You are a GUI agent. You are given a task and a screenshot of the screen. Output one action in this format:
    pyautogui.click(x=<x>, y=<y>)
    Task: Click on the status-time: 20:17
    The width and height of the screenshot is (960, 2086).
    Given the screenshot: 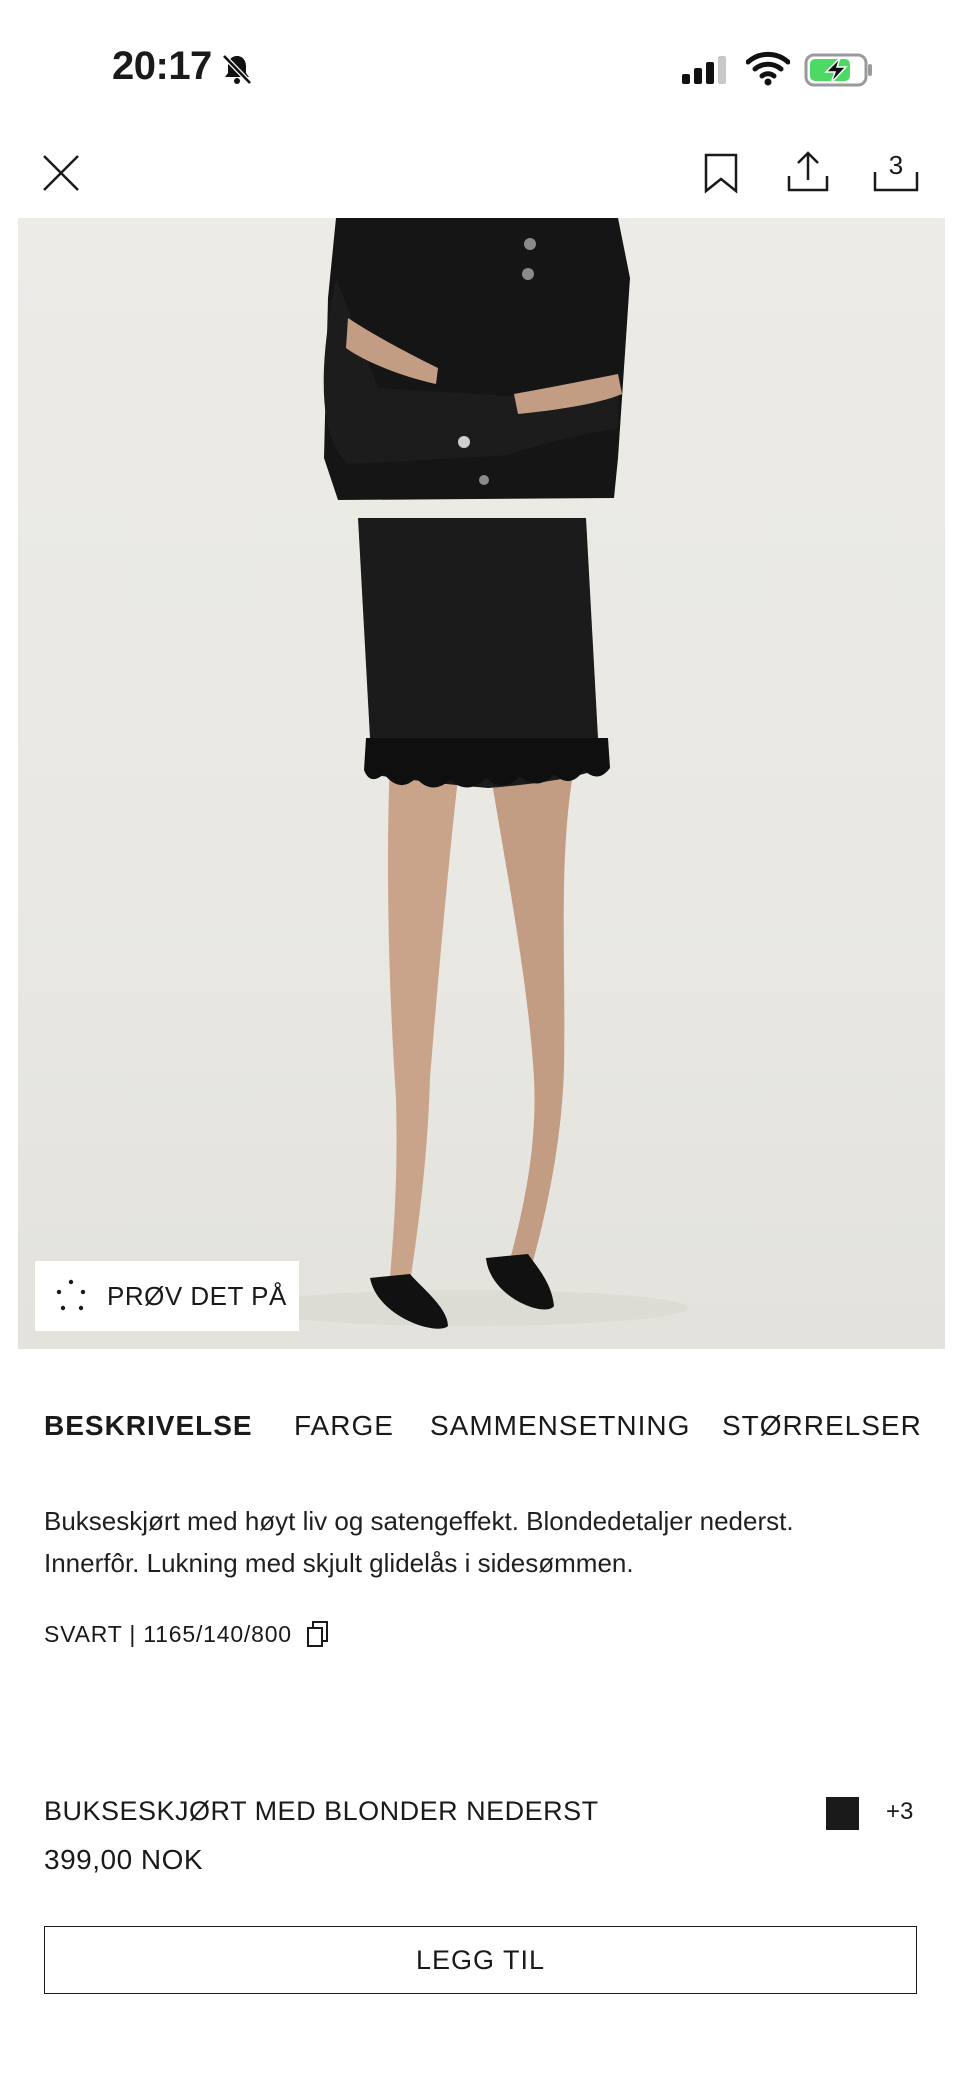 What is the action you would take?
    pyautogui.click(x=162, y=66)
    